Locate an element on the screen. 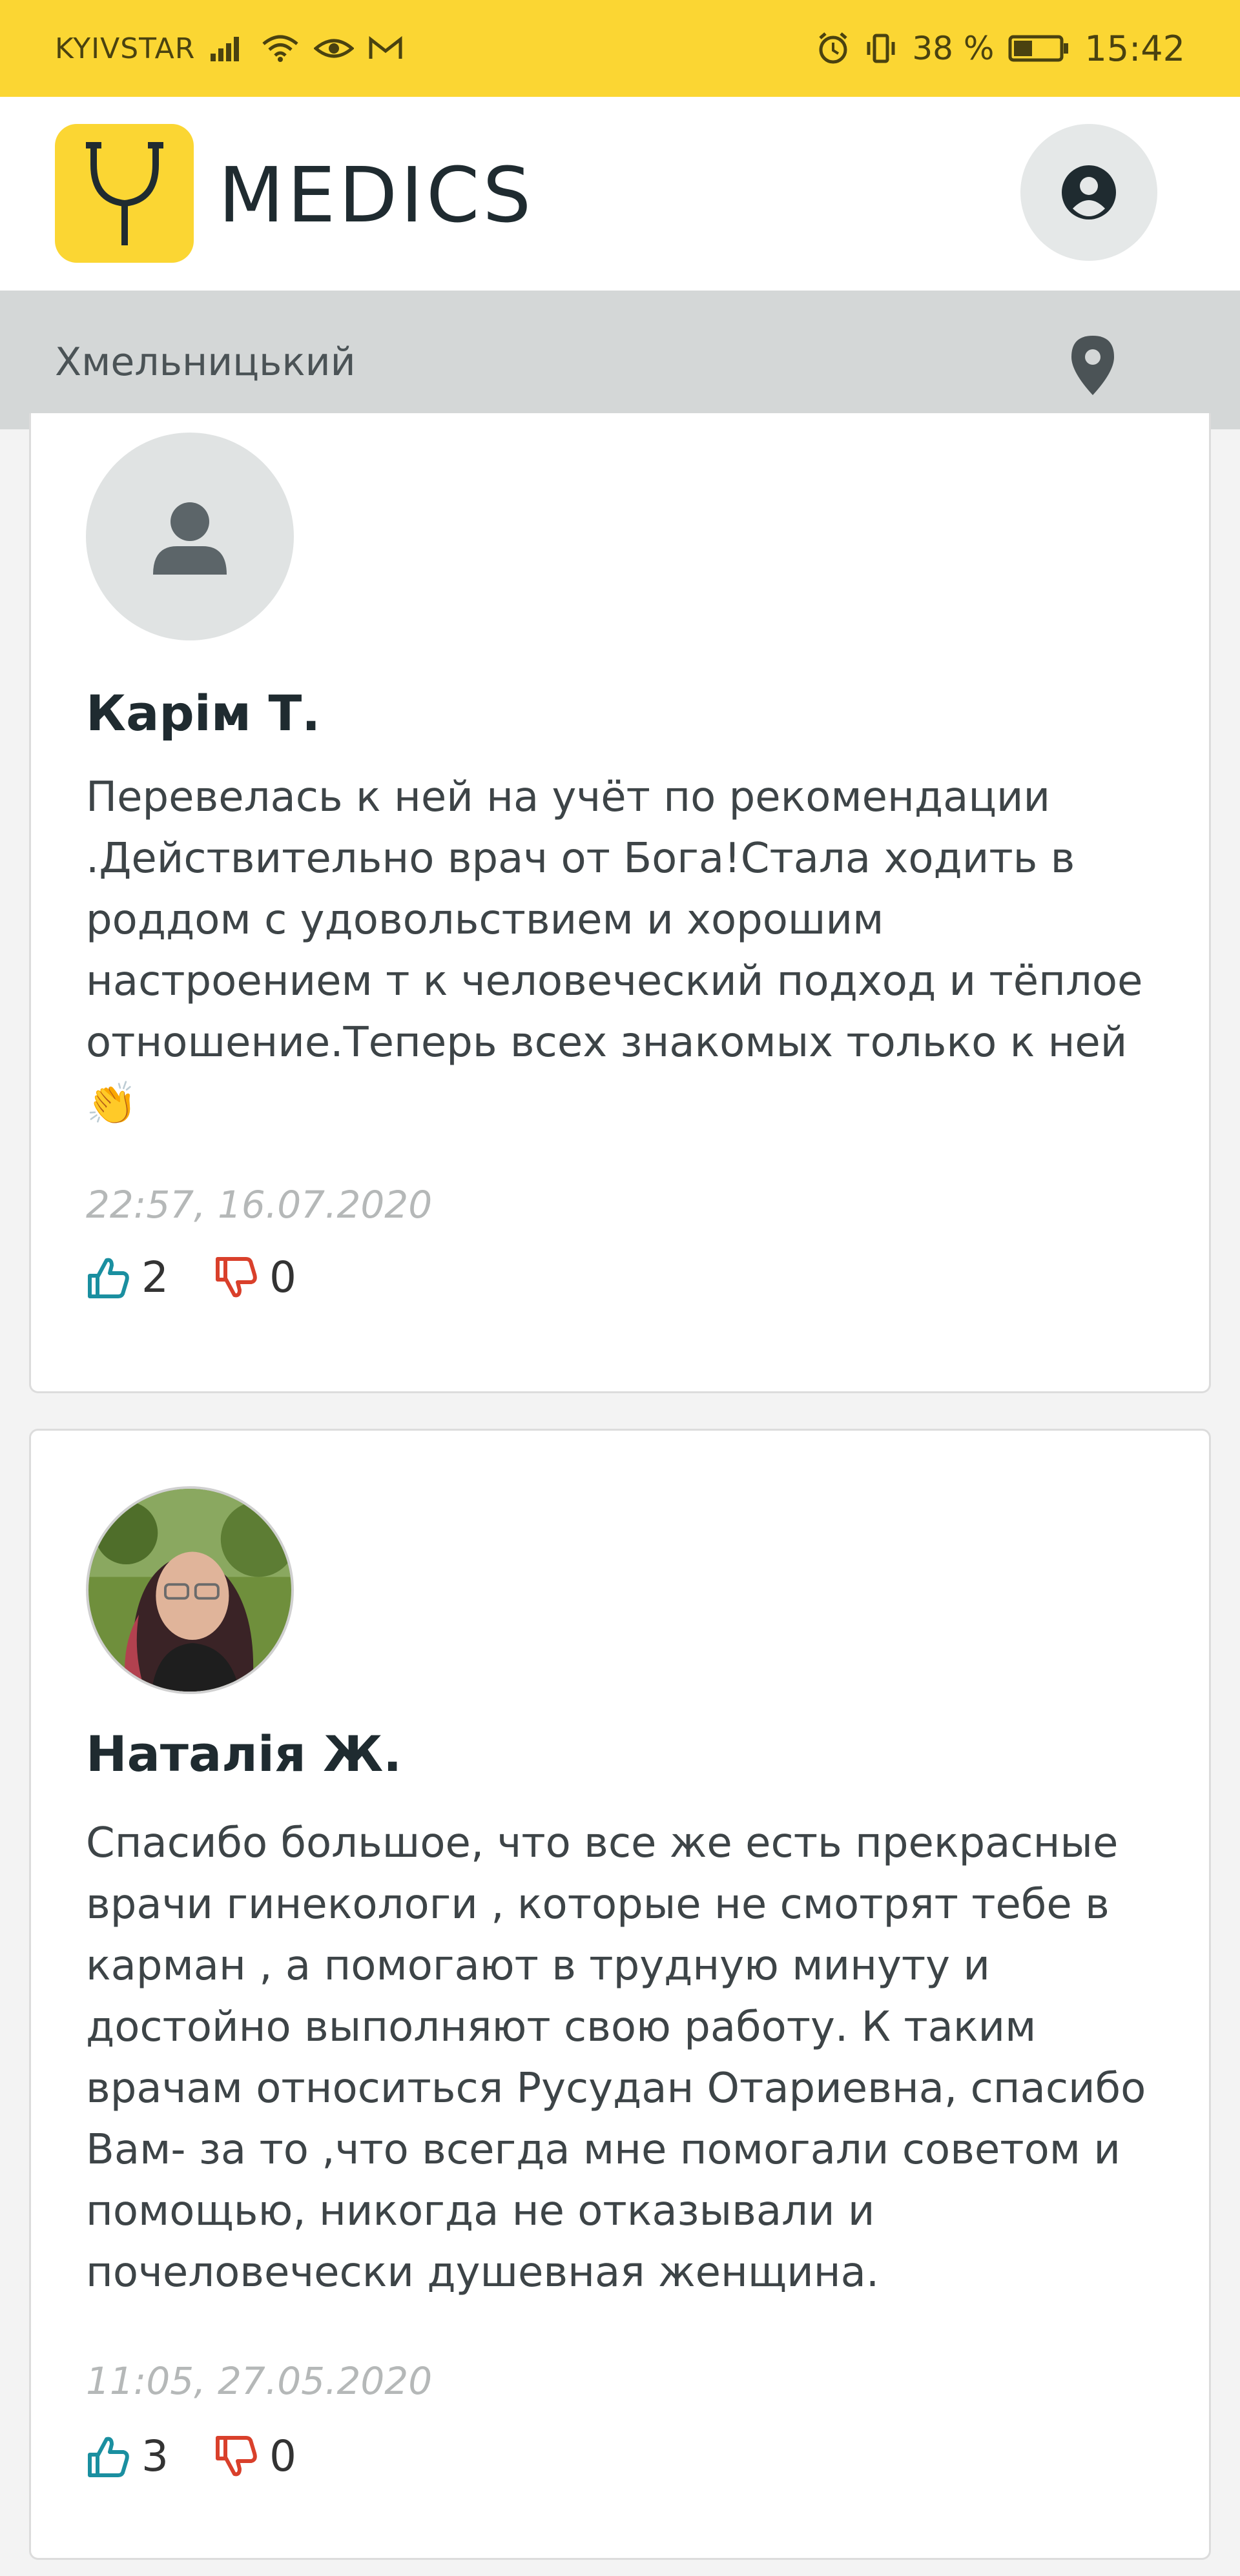 The image size is (1240, 2576). location-pin-icon is located at coordinates (1093, 366).